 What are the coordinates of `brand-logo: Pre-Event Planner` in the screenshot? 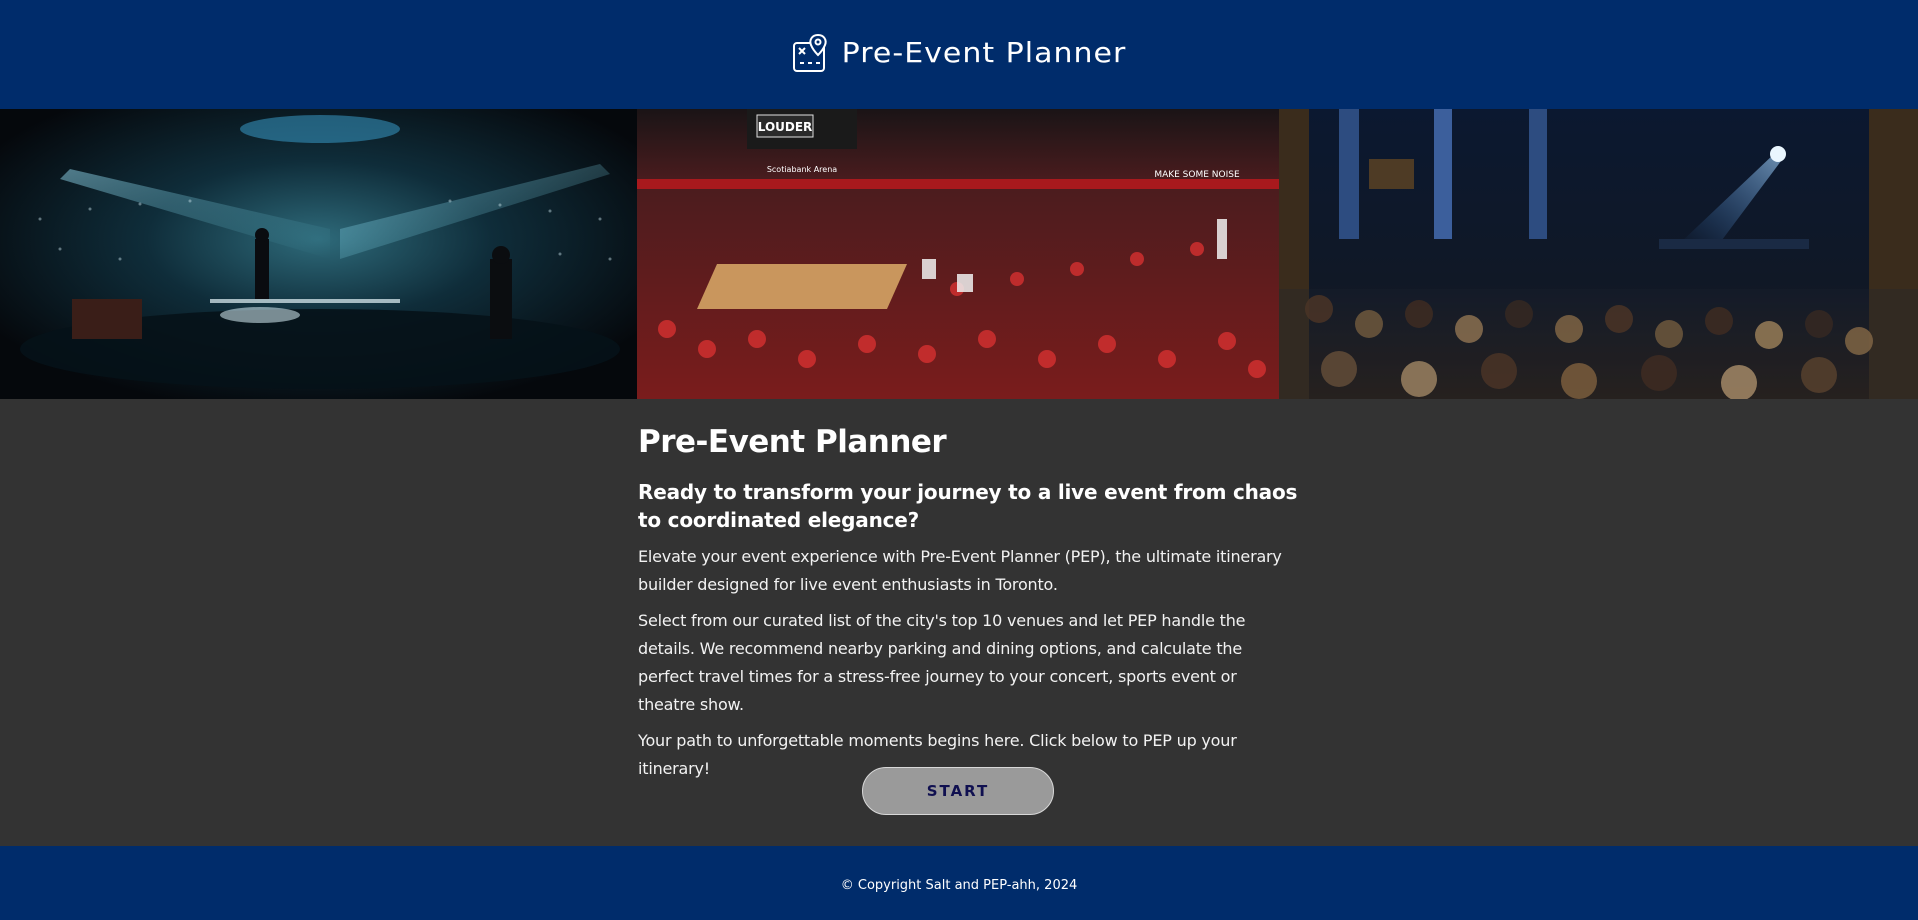 It's located at (959, 53).